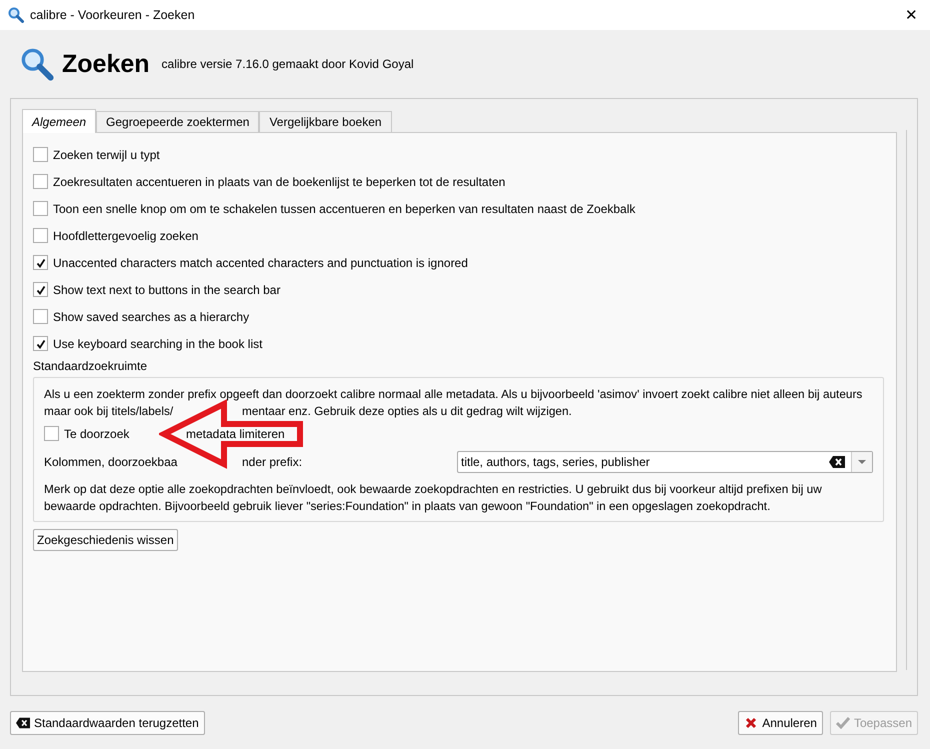 The image size is (930, 749). What do you see at coordinates (911, 15) in the screenshot?
I see `close-button: ✕` at bounding box center [911, 15].